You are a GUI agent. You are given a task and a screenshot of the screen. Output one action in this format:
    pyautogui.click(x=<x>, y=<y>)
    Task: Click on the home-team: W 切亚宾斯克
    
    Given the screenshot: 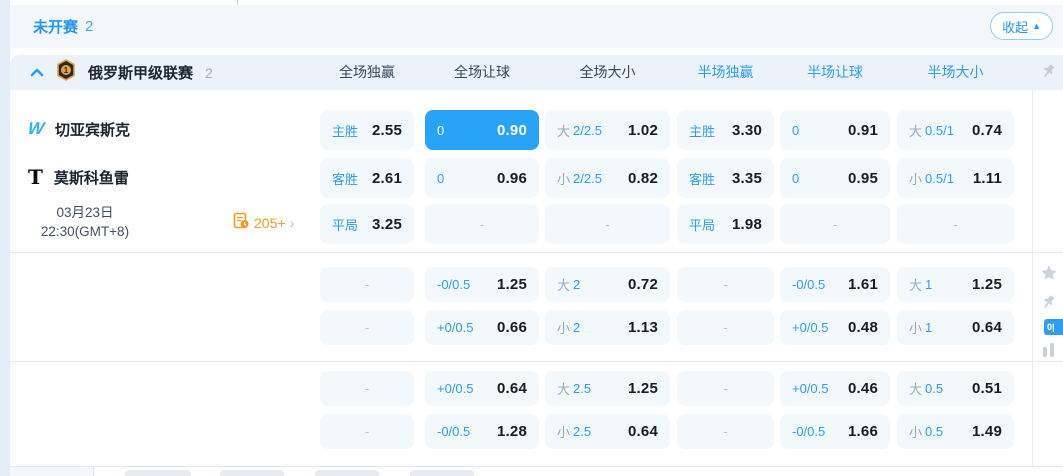 What is the action you would take?
    pyautogui.click(x=78, y=129)
    